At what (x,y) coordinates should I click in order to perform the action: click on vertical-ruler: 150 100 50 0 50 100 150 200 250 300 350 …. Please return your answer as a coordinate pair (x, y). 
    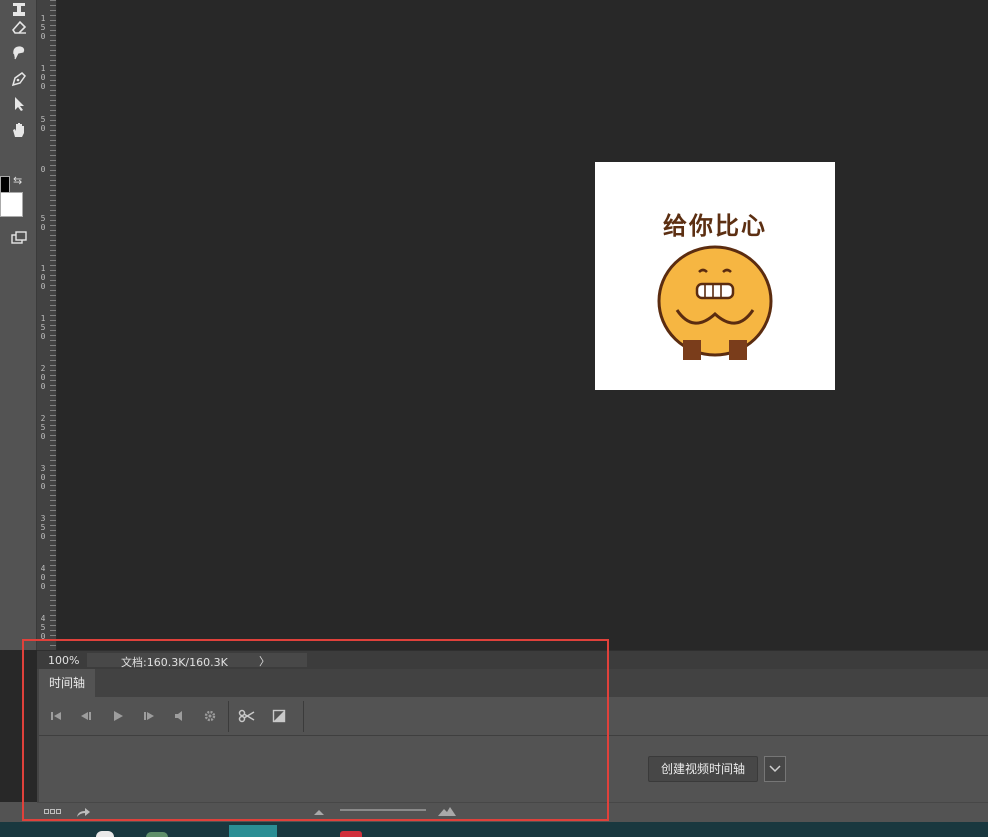
    Looking at the image, I should click on (47, 325).